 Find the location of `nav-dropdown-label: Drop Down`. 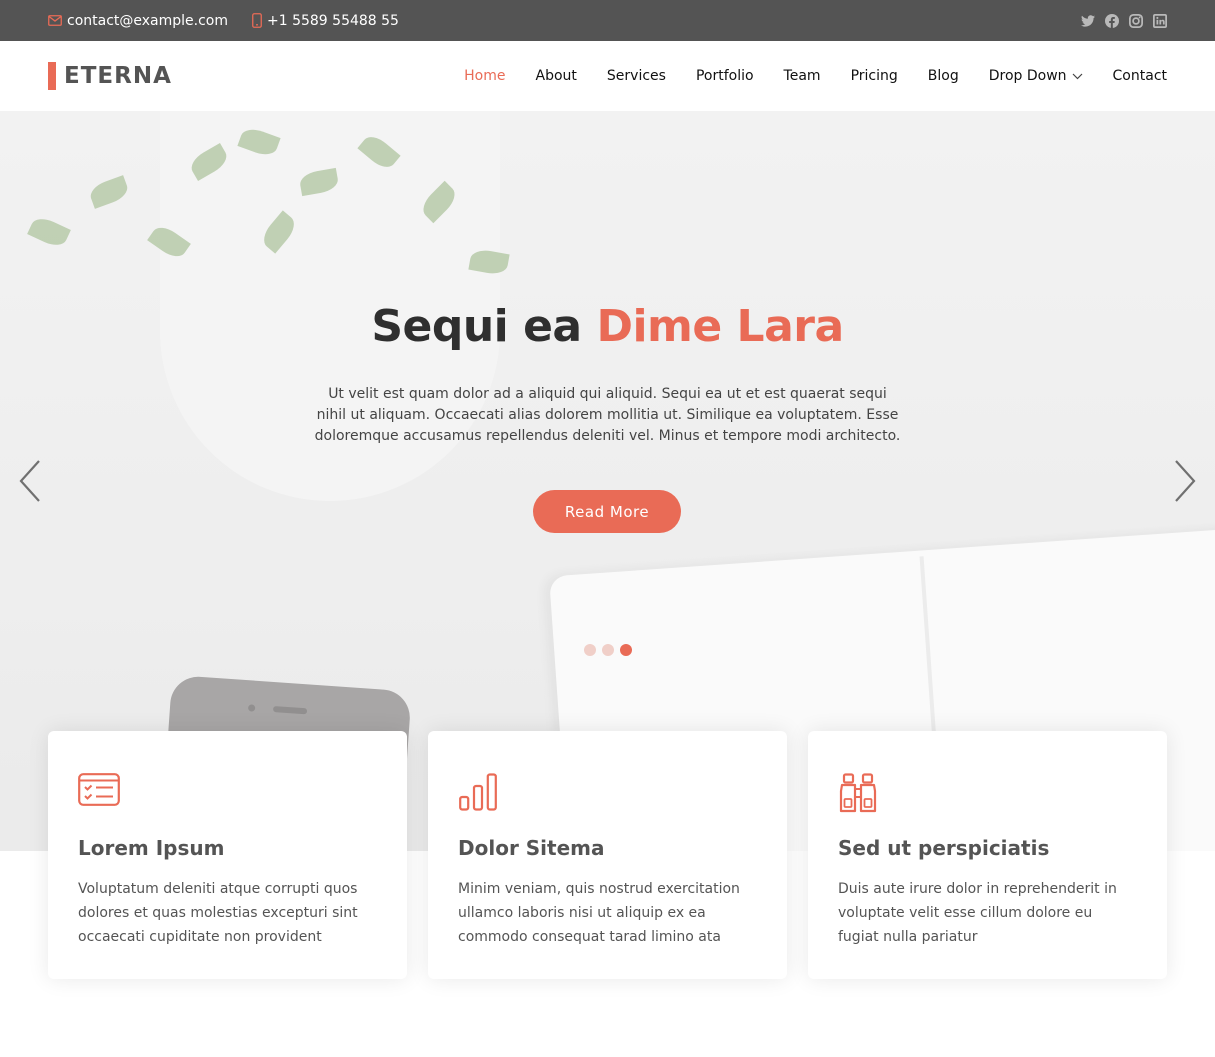

nav-dropdown-label: Drop Down is located at coordinates (1027, 76).